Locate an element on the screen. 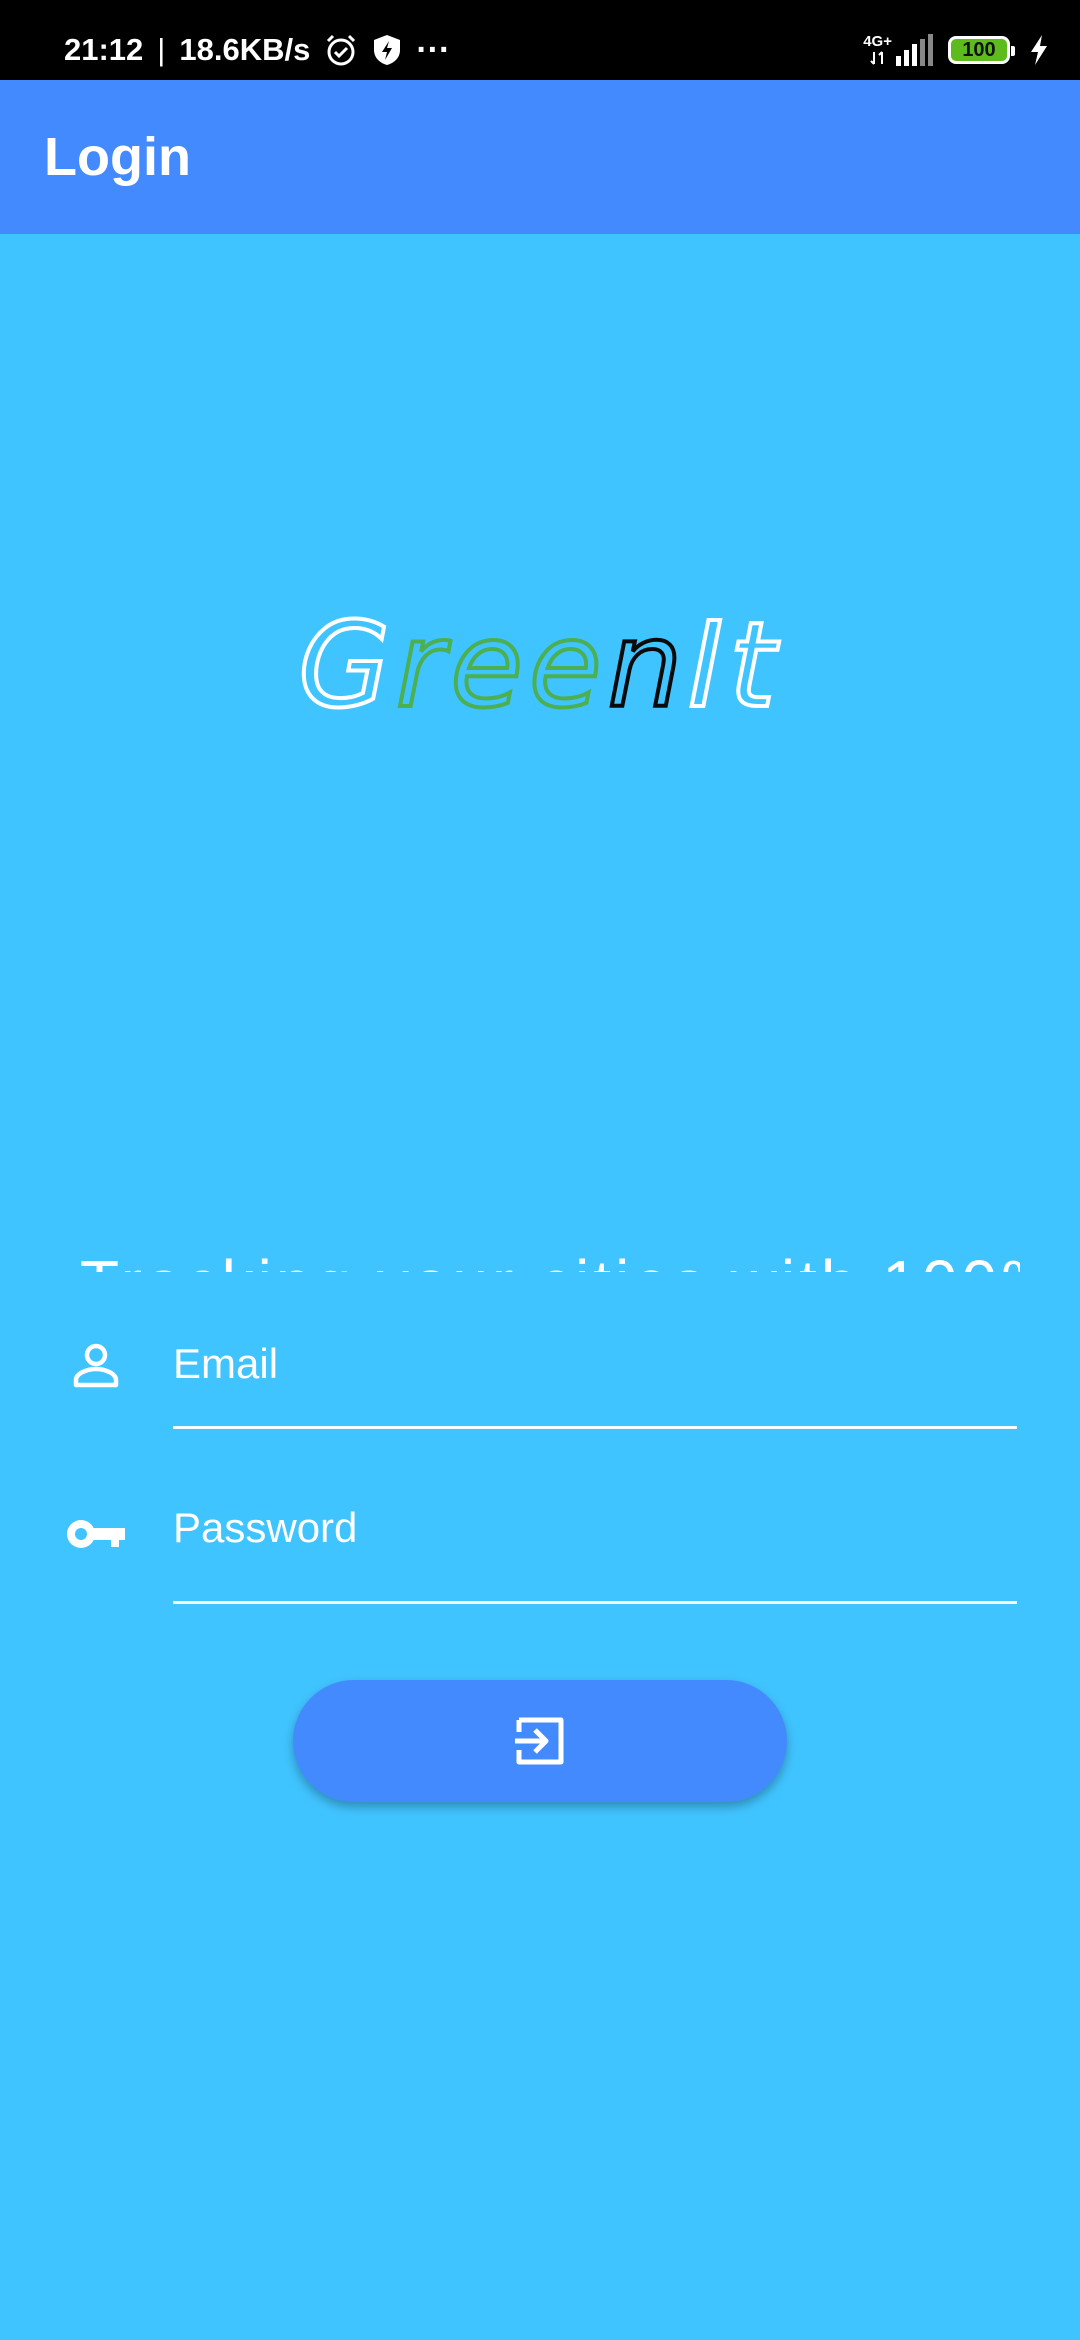 Image resolution: width=1080 pixels, height=2340 pixels. greenit-logo: GreenIt is located at coordinates (540, 665).